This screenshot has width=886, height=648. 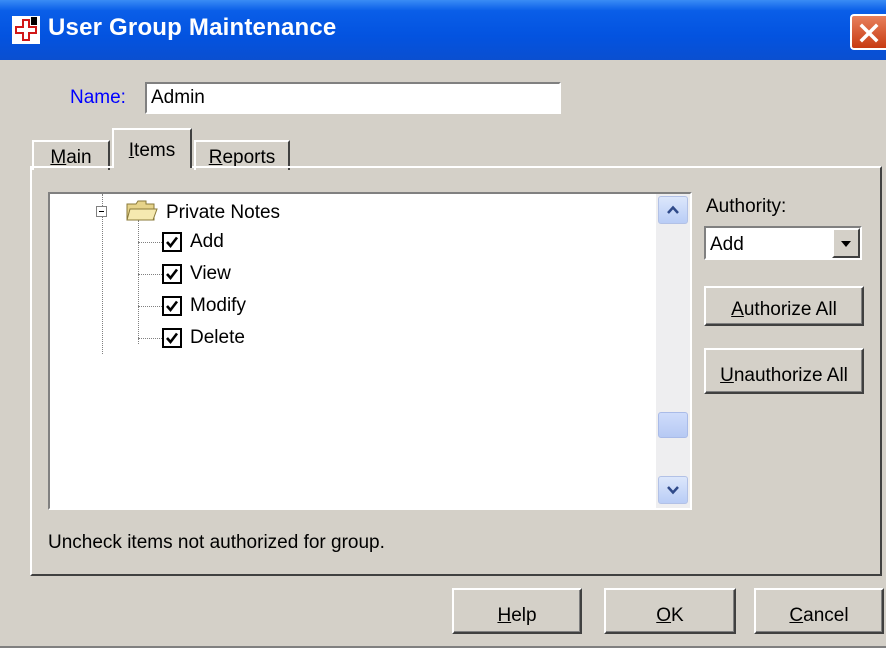 What do you see at coordinates (746, 206) in the screenshot?
I see `authority-label: Authority:` at bounding box center [746, 206].